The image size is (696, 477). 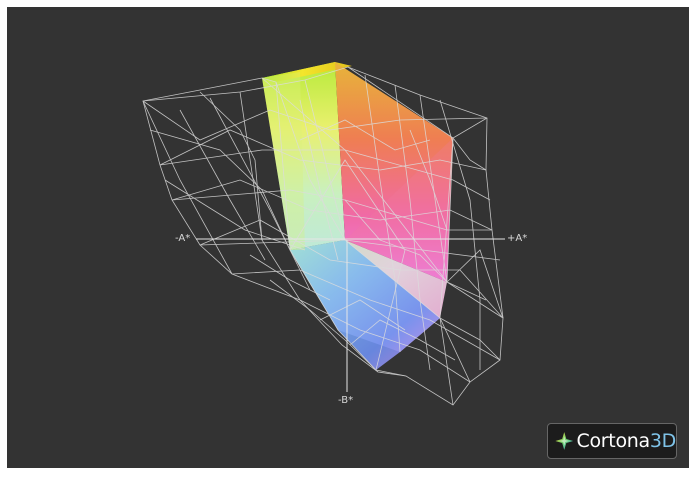 I want to click on axis-label-plus-a: +A*, so click(x=517, y=238).